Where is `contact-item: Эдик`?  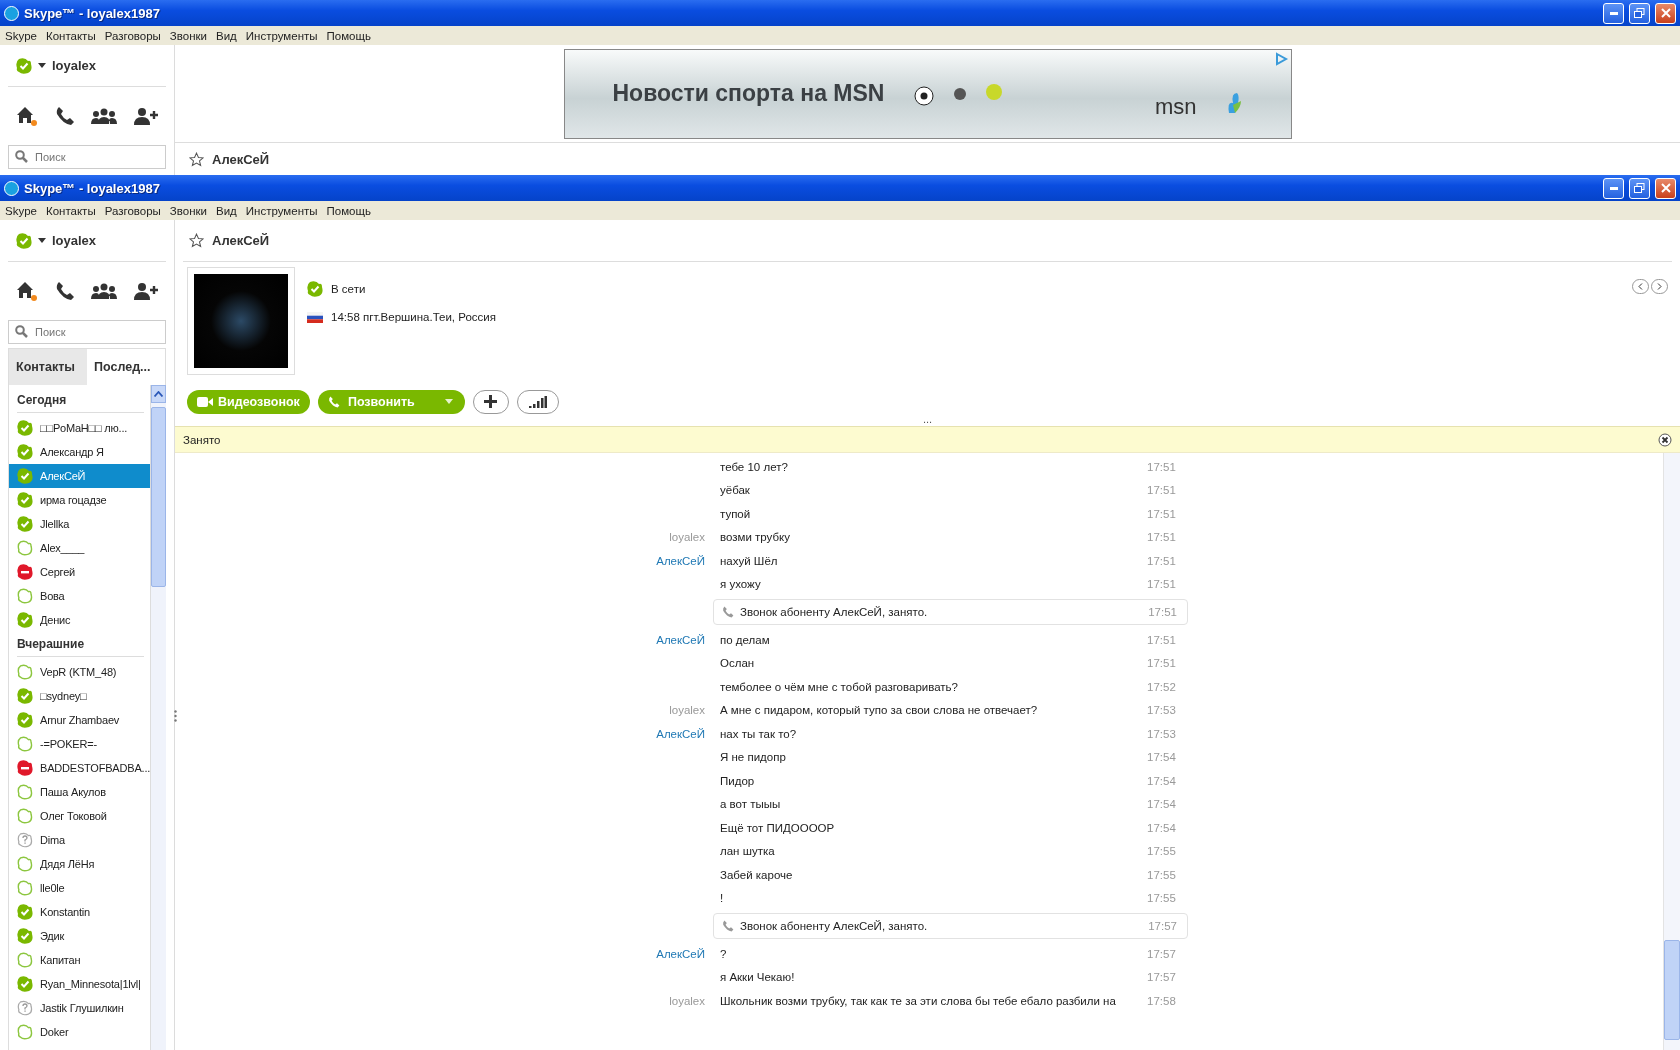 contact-item: Эдик is located at coordinates (79, 936).